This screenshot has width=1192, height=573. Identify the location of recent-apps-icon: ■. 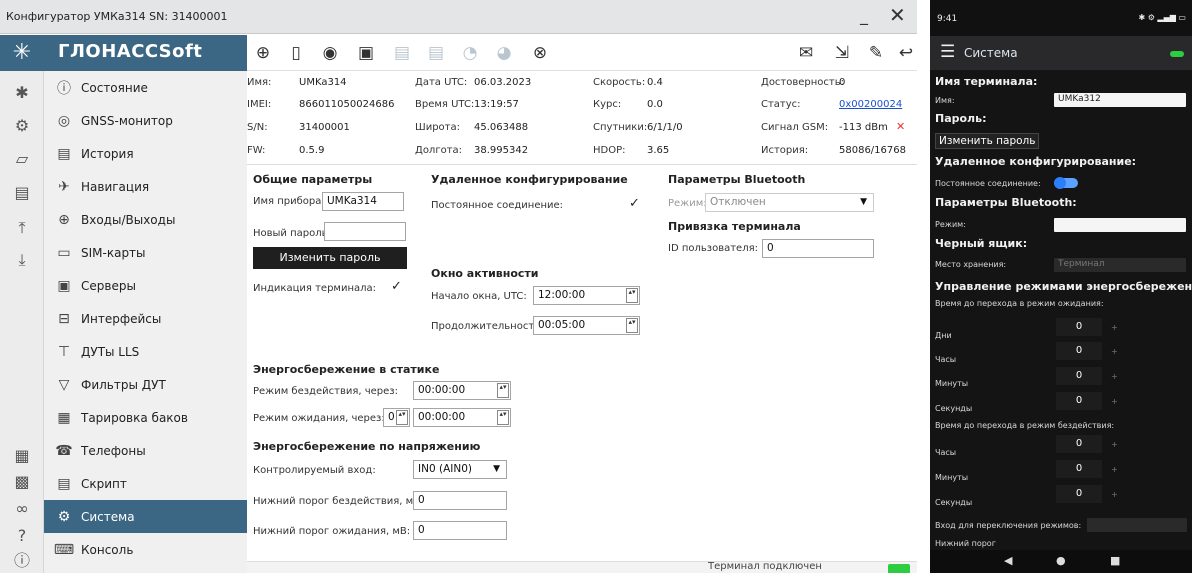
(1115, 560).